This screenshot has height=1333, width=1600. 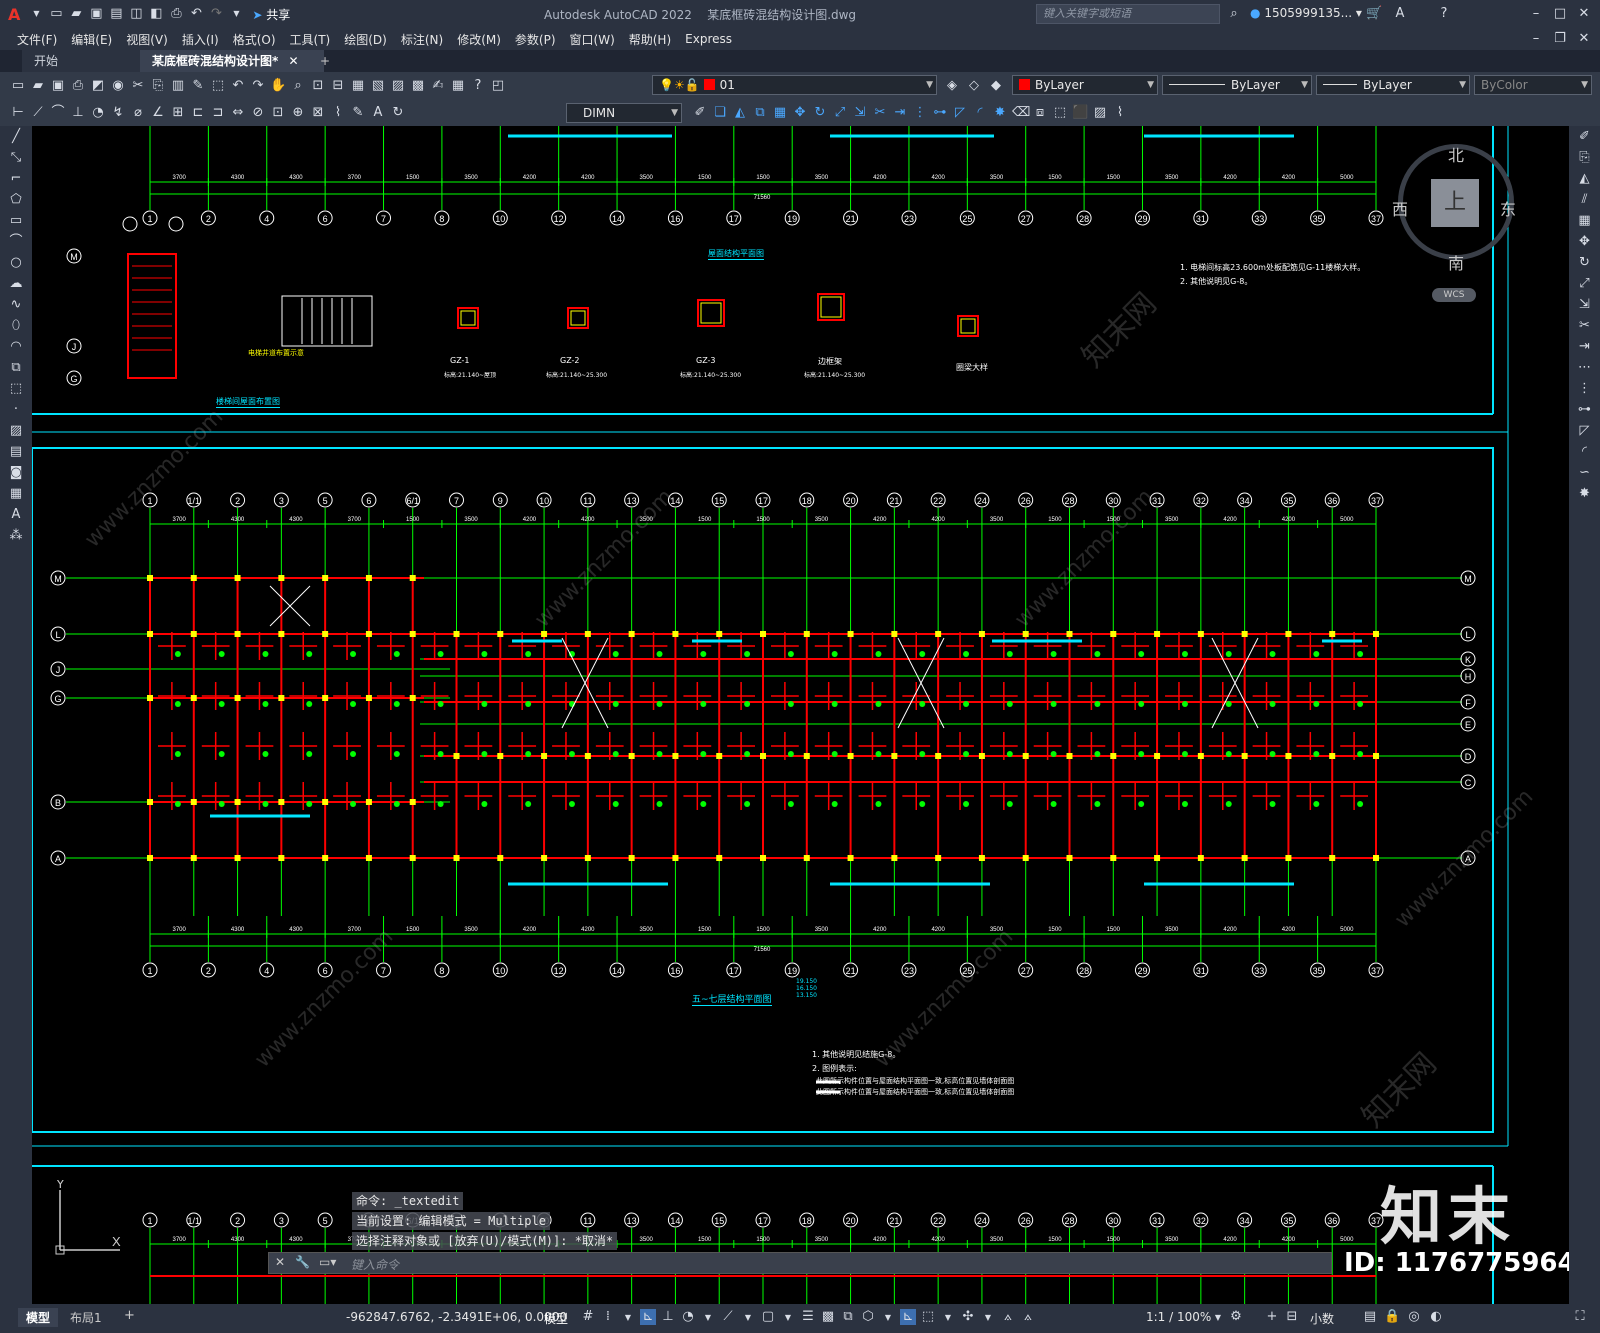 What do you see at coordinates (16, 473) in the screenshot?
I see `region-icon: ◙` at bounding box center [16, 473].